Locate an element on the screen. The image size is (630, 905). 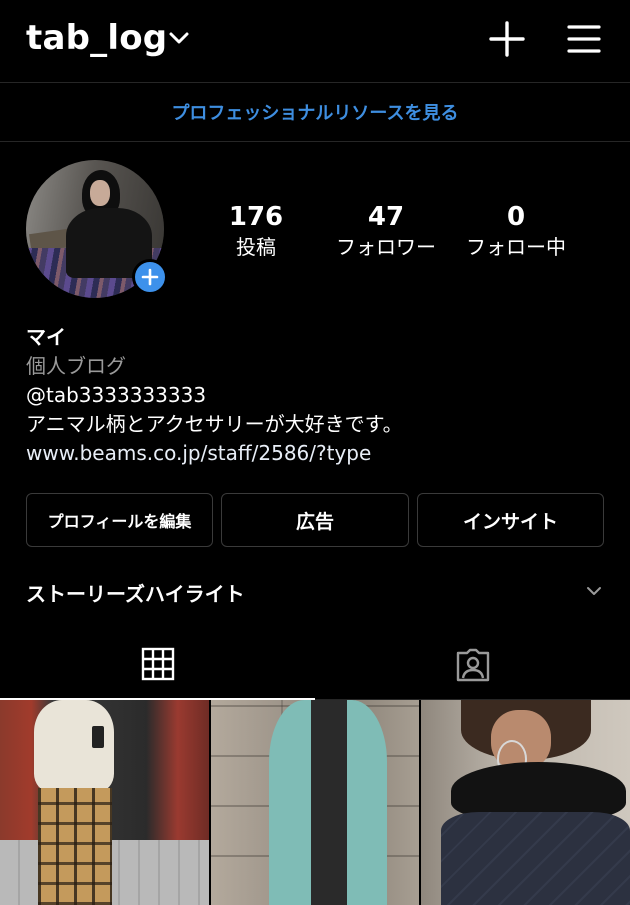
add-story-button is located at coordinates (150, 277).